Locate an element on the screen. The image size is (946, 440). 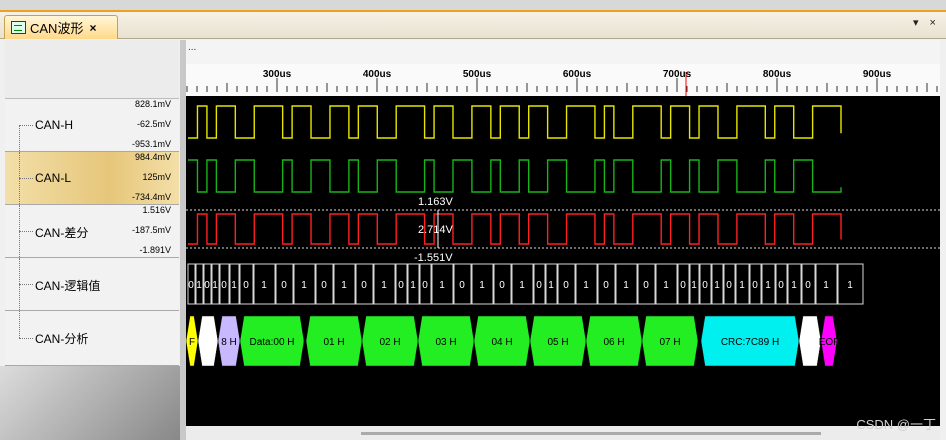
channel-label: CAN-分析 is located at coordinates (62, 339).